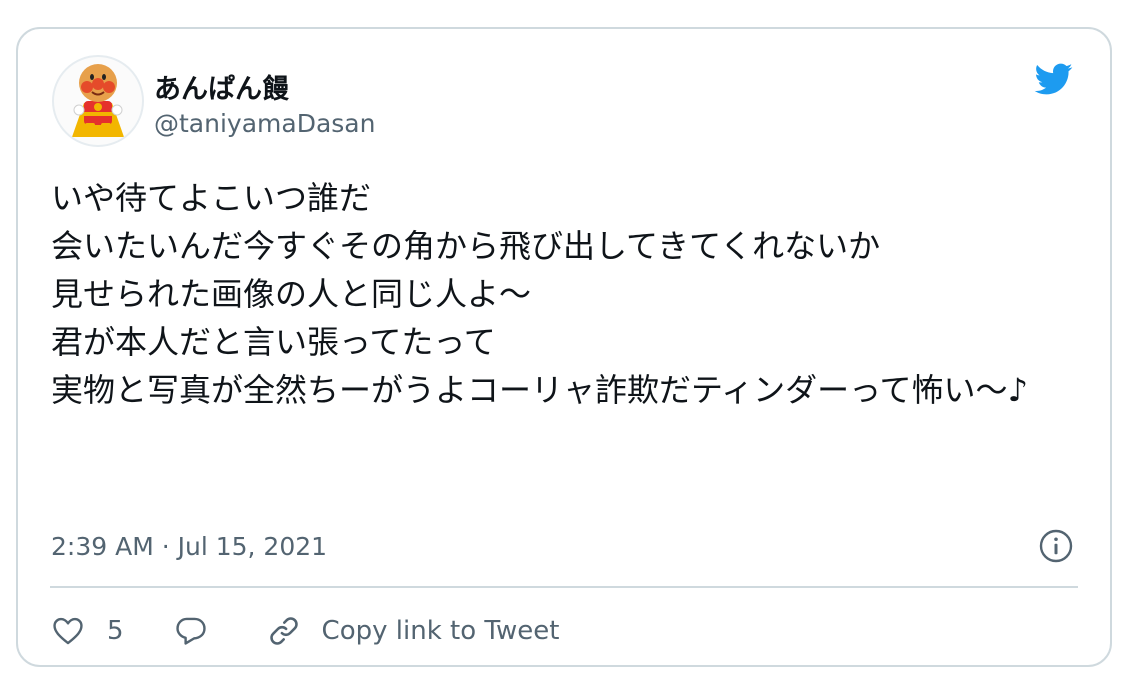 This screenshot has height=686, width=1134. Describe the element at coordinates (87, 631) in the screenshot. I see `like-button: 5` at that location.